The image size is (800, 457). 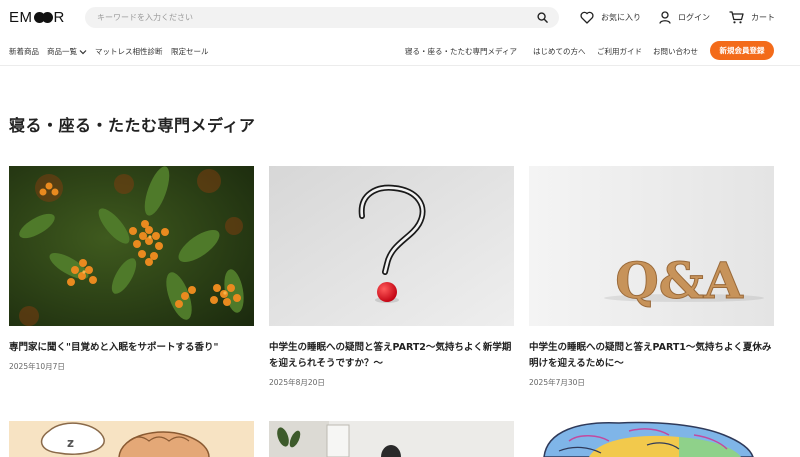 I want to click on page-title: 寝る・座る・たたむ専門メディア, so click(x=132, y=125).